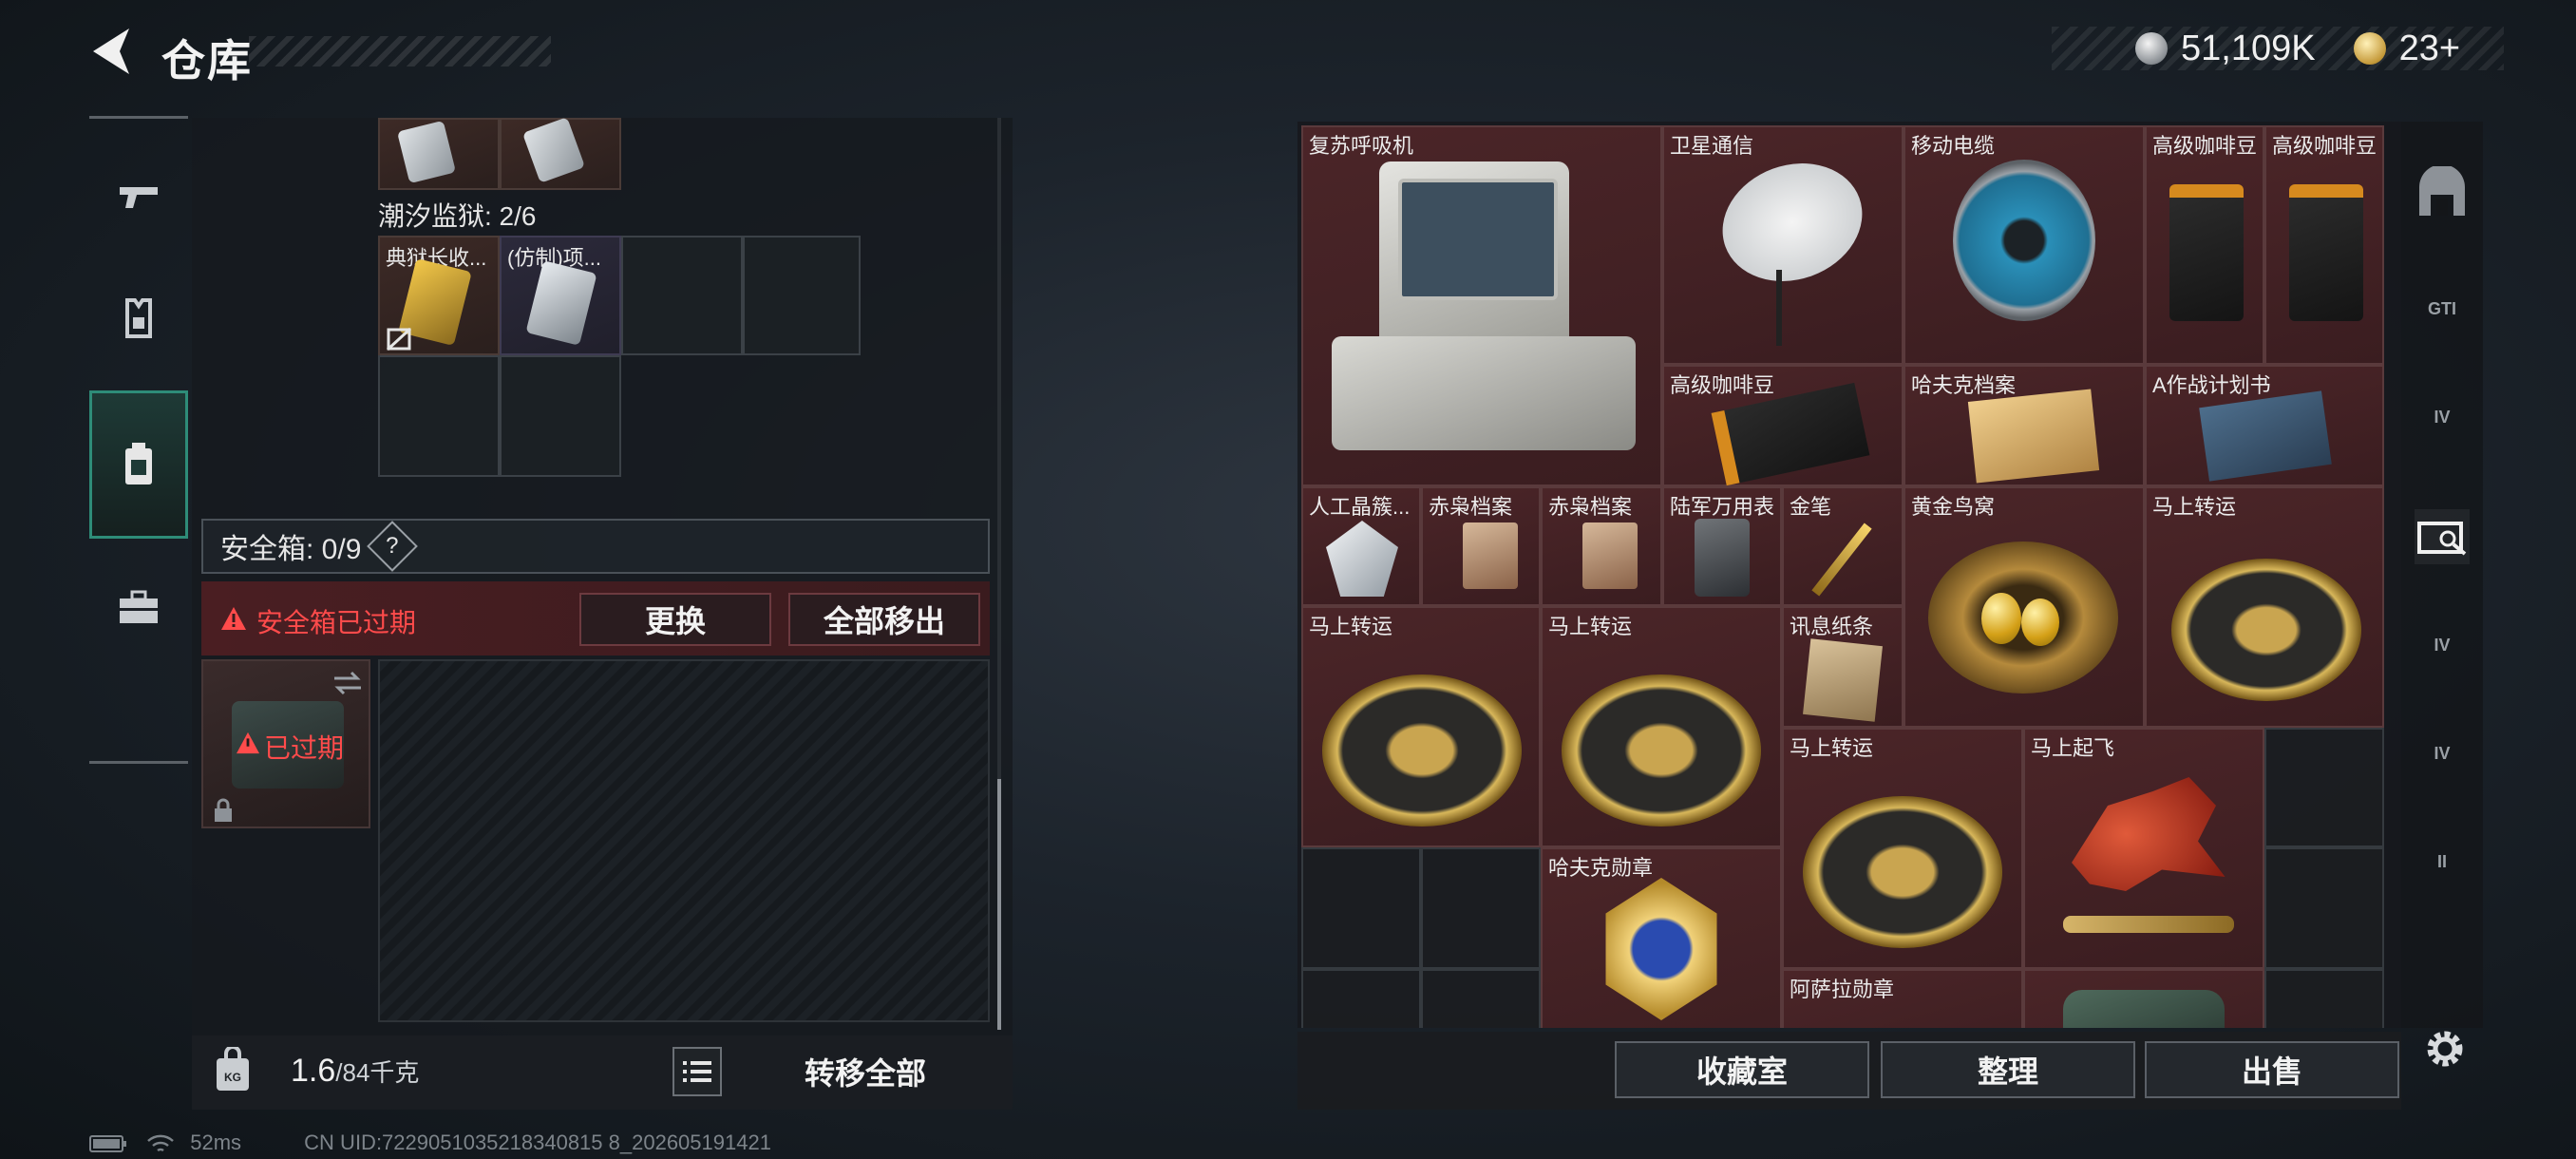 The height and width of the screenshot is (1159, 2576). I want to click on item-icon, so click(2144, 1009).